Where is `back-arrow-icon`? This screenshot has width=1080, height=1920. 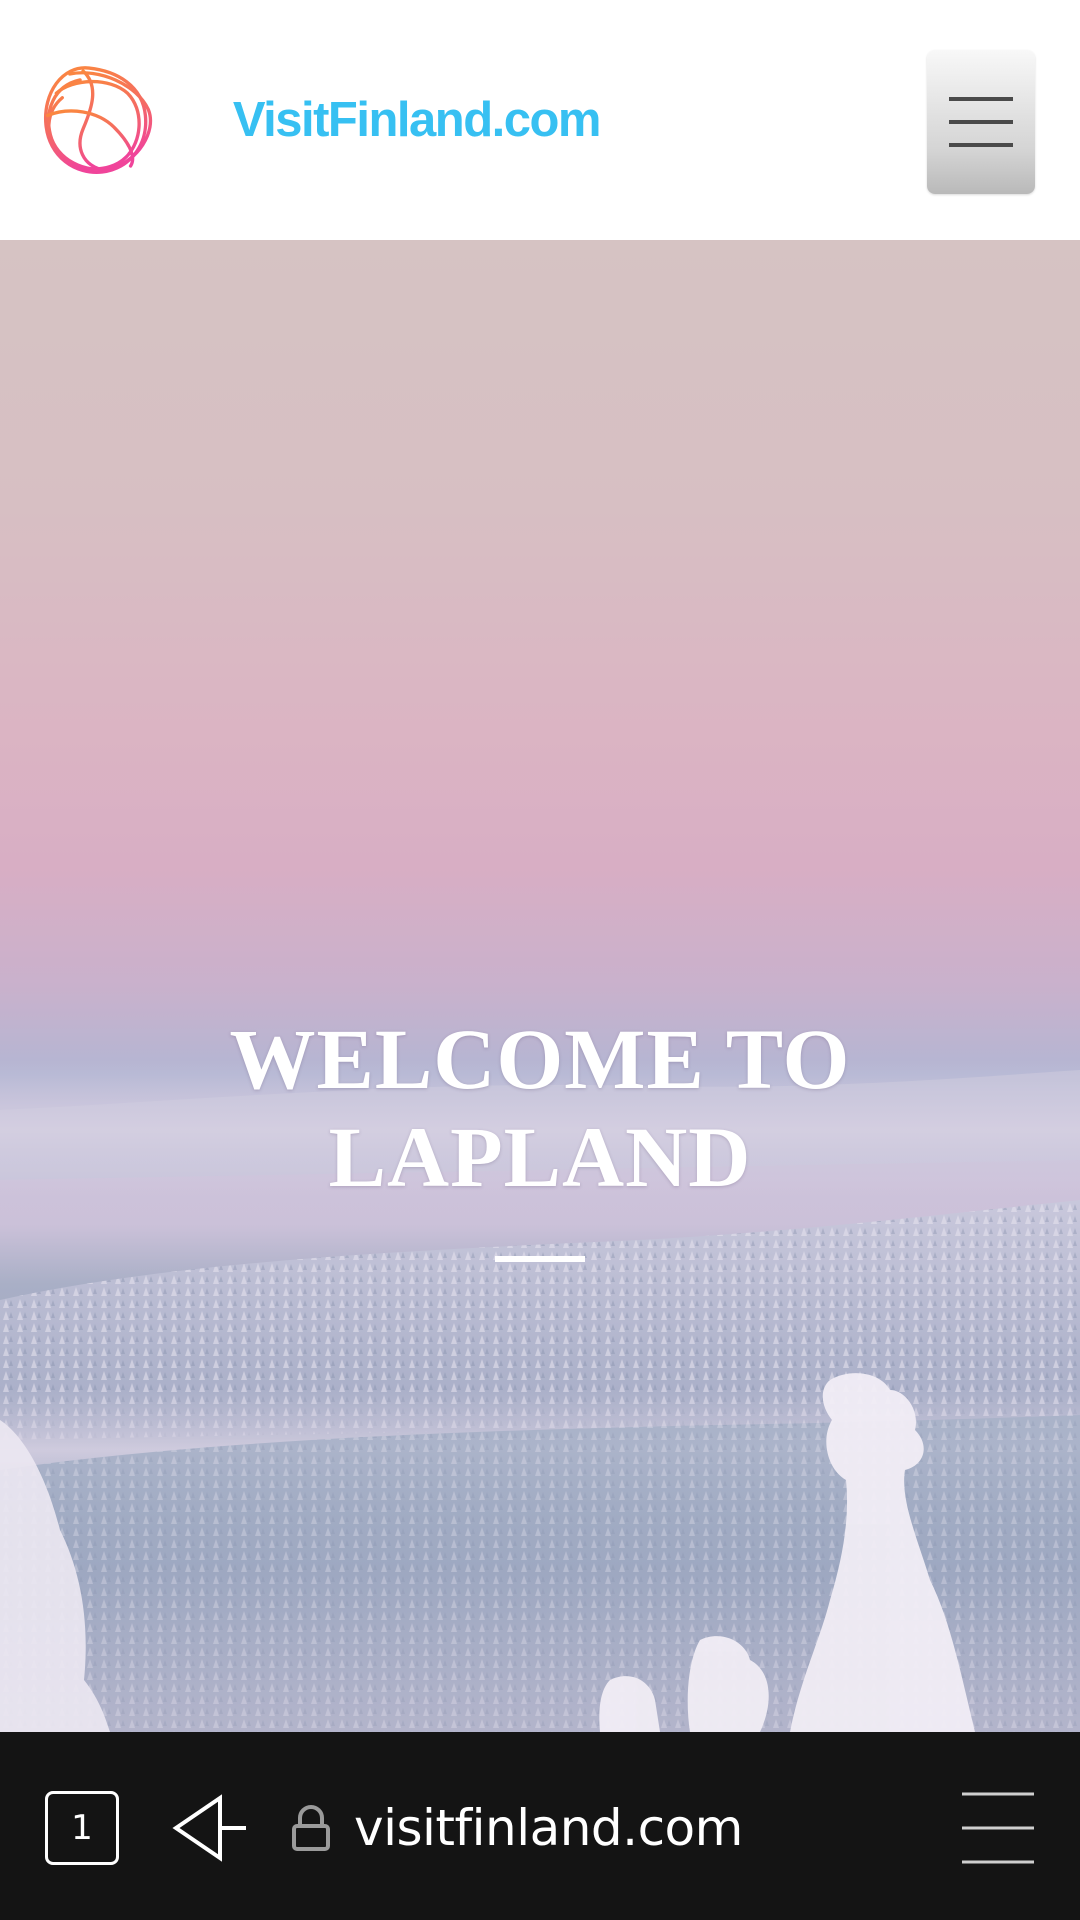 back-arrow-icon is located at coordinates (208, 1828).